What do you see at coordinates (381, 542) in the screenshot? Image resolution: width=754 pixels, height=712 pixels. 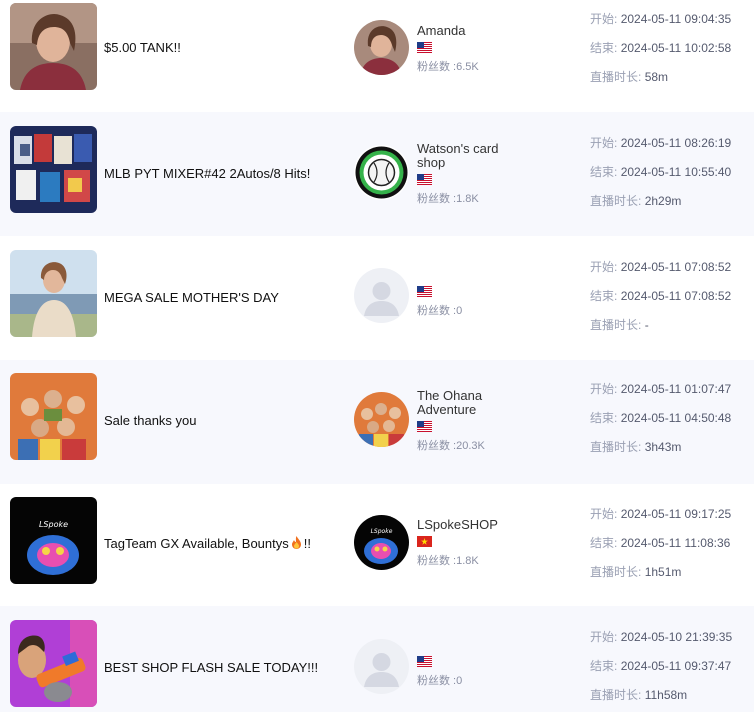 I see `shop-avatar: LSpoke` at bounding box center [381, 542].